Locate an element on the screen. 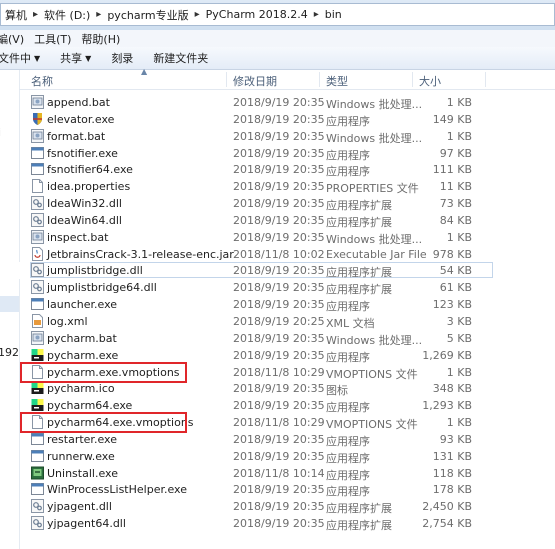  menu-bar: 編(V) 工具(T) 帮助(H) is located at coordinates (277, 39).